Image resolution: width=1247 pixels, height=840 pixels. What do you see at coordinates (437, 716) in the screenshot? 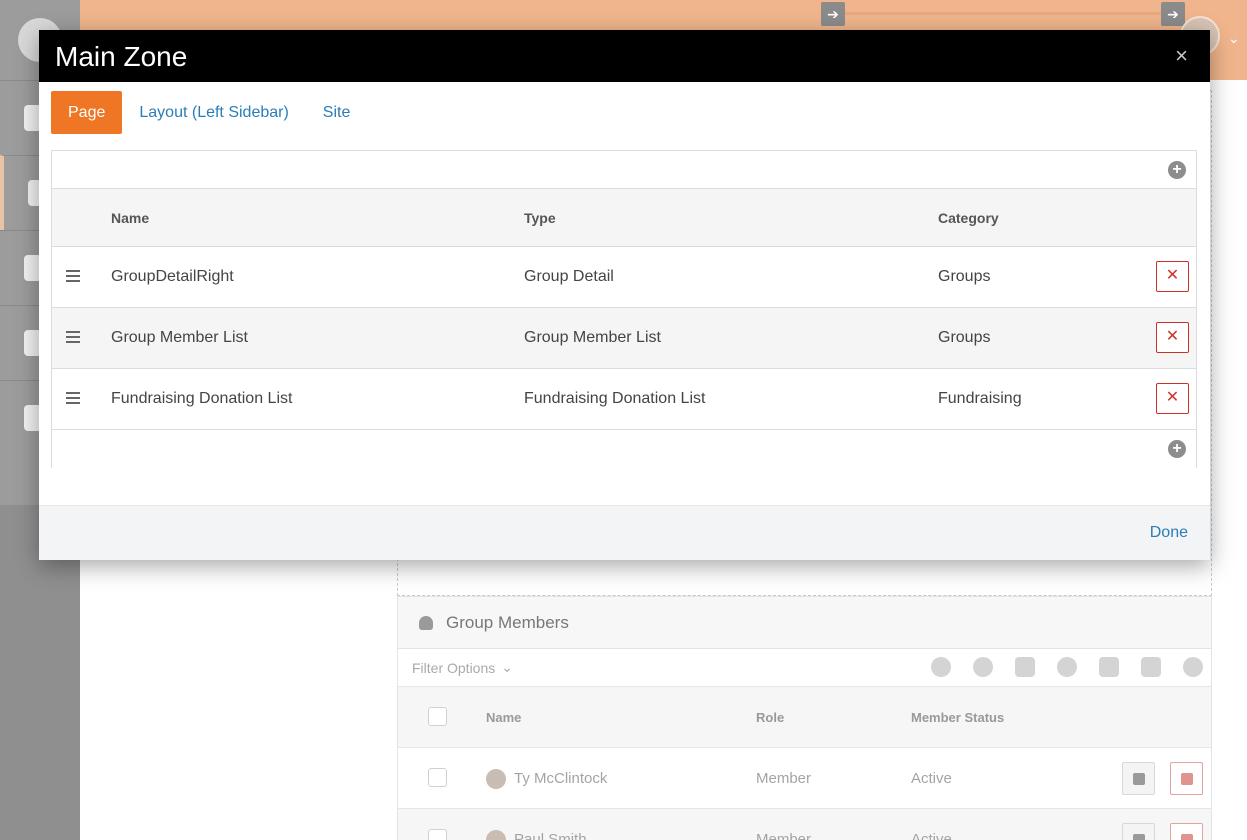
I see `select-all-checkbox` at bounding box center [437, 716].